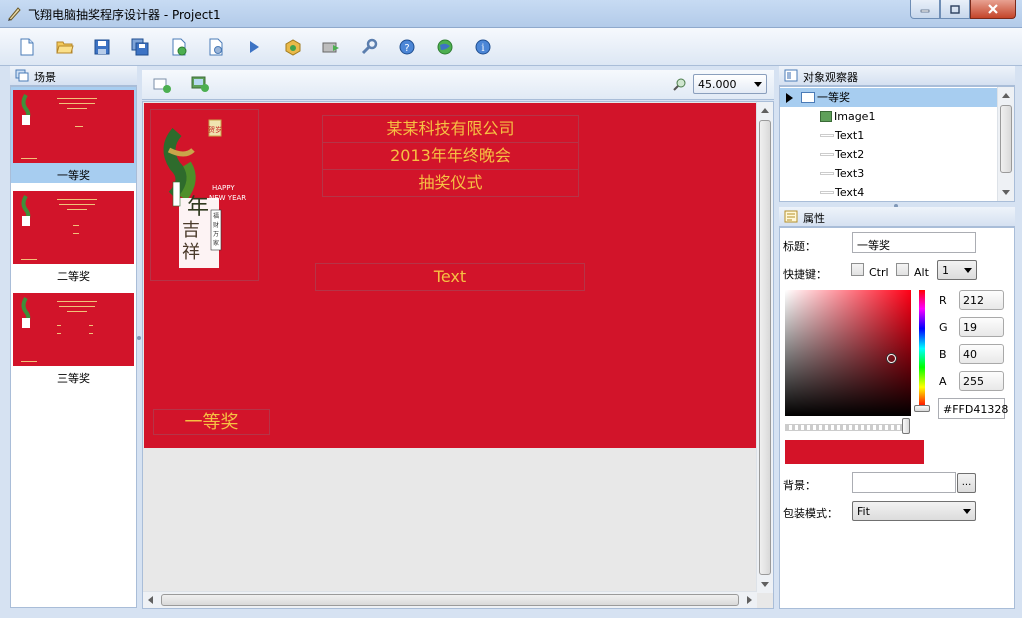 This screenshot has height=618, width=1022. What do you see at coordinates (191, 230) in the screenshot?
I see `svg-text: 吉` at bounding box center [191, 230].